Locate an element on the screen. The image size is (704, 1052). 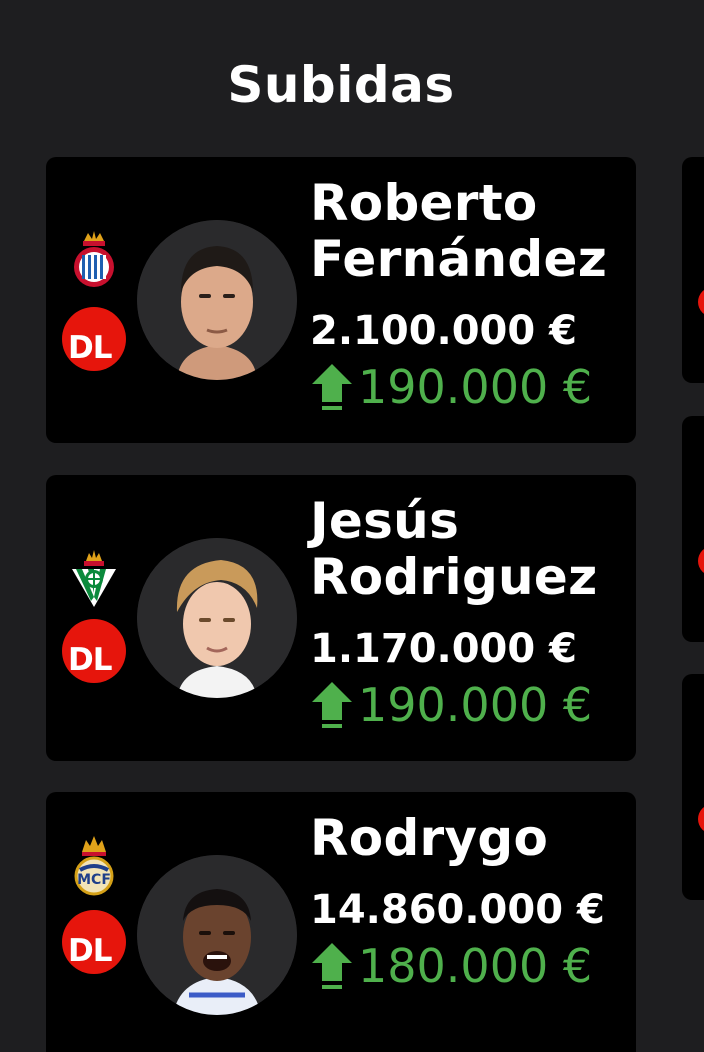
player-name-line: Rodriguez is located at coordinates (454, 577).